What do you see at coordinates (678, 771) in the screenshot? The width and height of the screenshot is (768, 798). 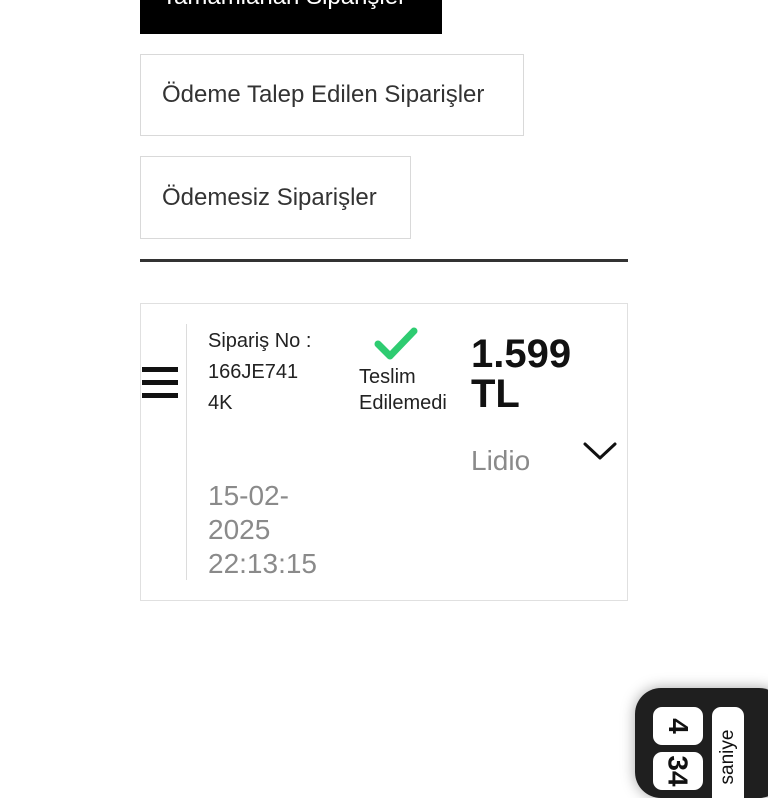 I see `timer-digit: 34` at bounding box center [678, 771].